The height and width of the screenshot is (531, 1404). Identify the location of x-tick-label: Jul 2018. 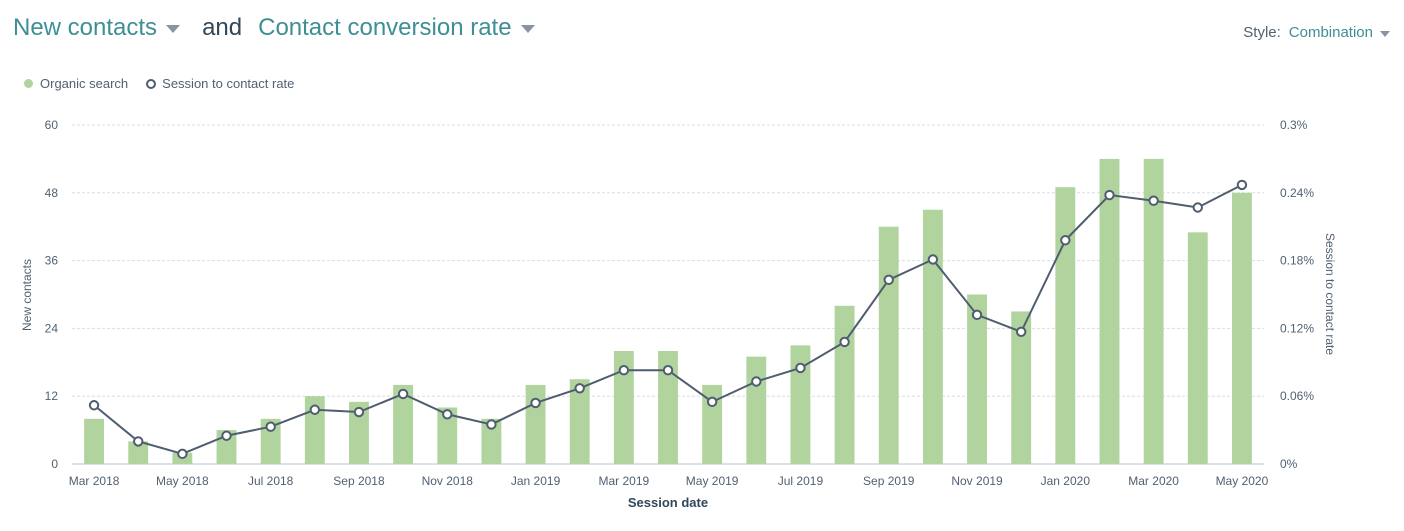
(271, 481).